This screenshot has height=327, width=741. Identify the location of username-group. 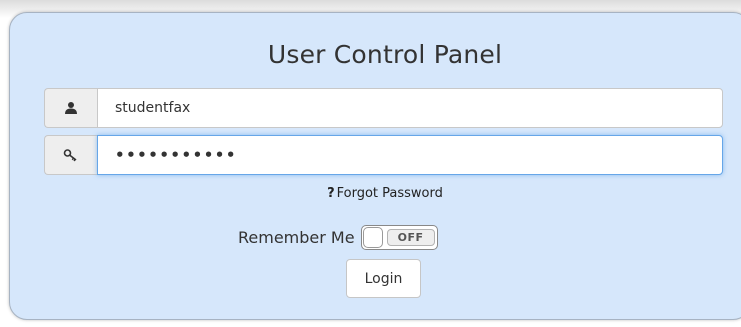
(383, 108).